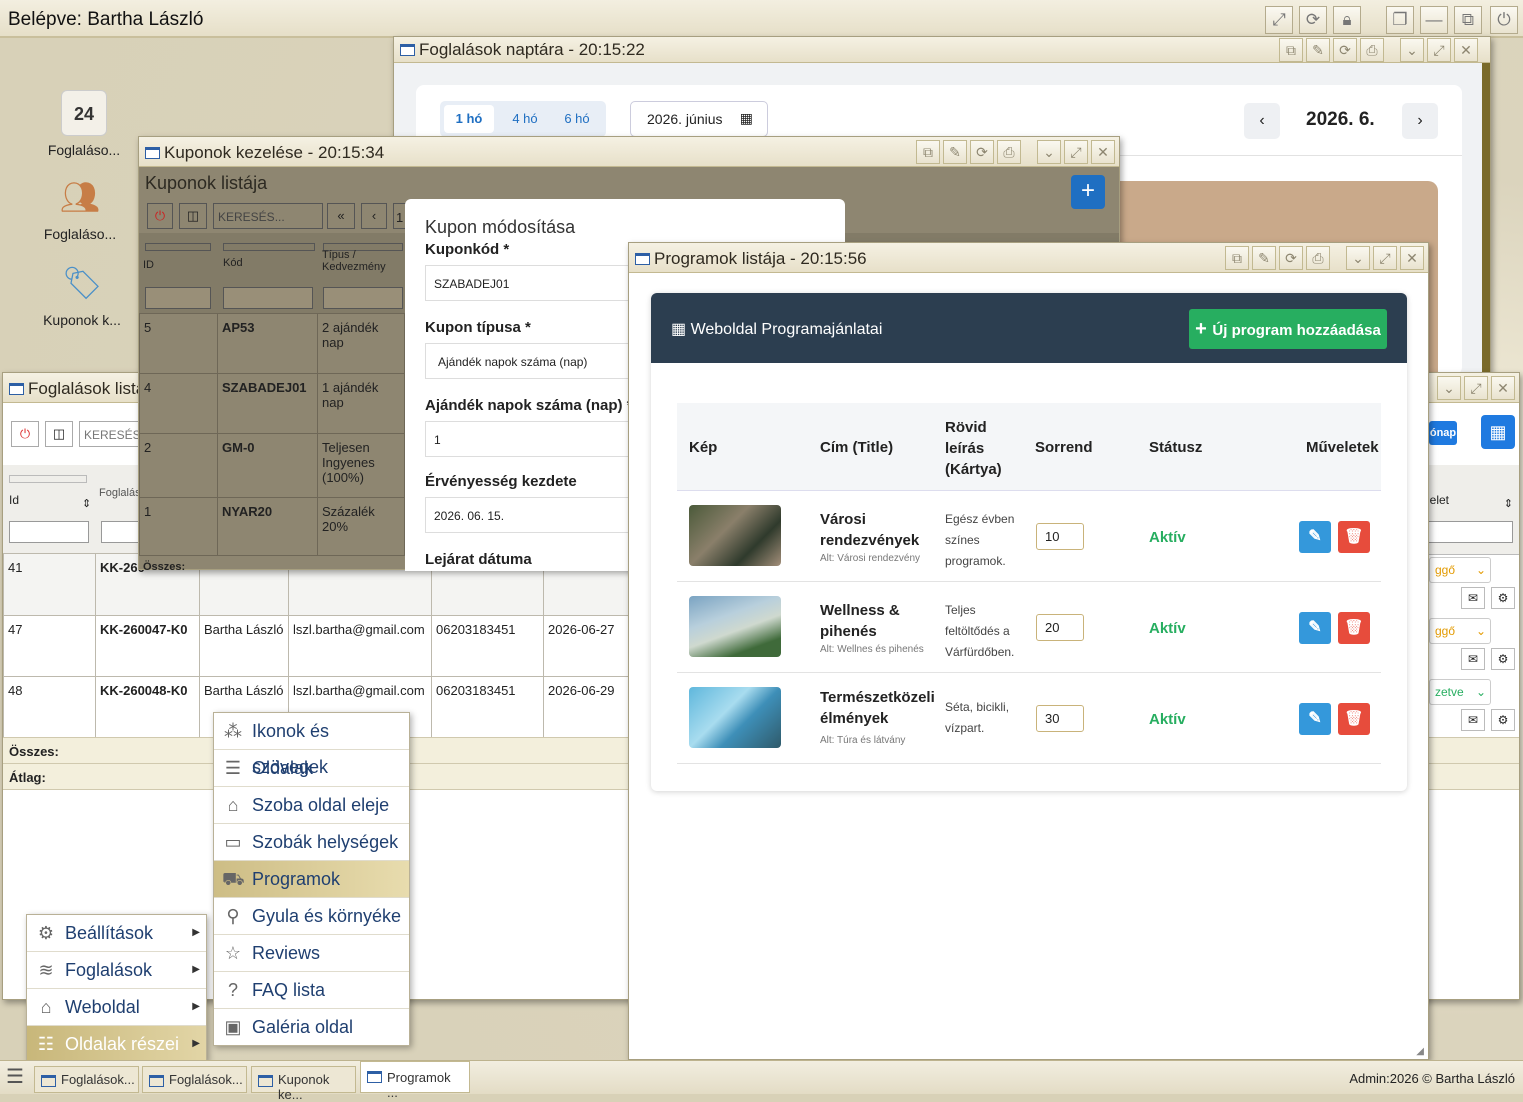 Image resolution: width=1523 pixels, height=1102 pixels. What do you see at coordinates (1486, 220) in the screenshot?
I see `scrollbar` at bounding box center [1486, 220].